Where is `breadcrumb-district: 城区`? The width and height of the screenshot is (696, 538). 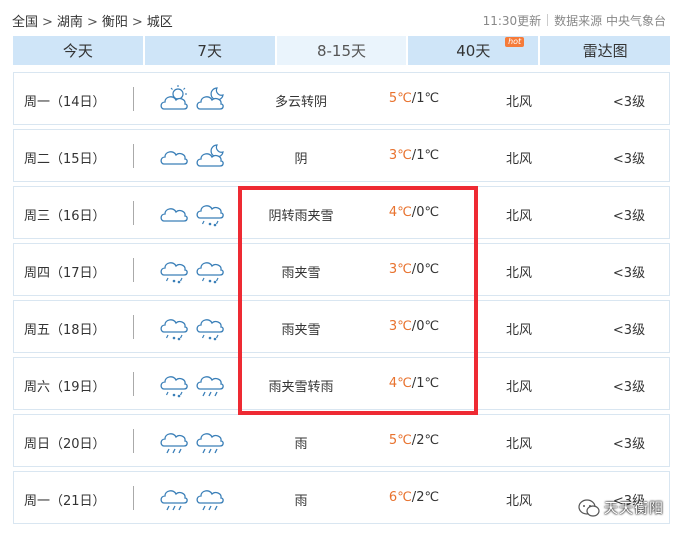 breadcrumb-district: 城区 is located at coordinates (159, 22).